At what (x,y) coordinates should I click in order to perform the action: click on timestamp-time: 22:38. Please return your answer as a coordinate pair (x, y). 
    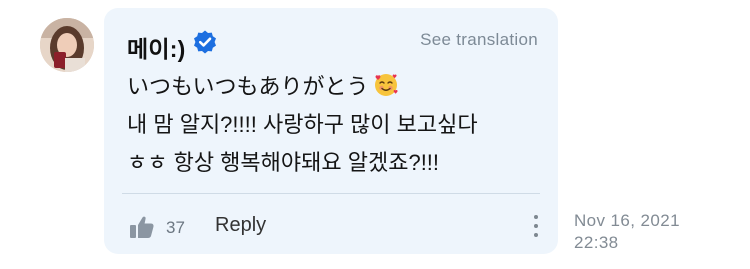
    Looking at the image, I should click on (596, 242).